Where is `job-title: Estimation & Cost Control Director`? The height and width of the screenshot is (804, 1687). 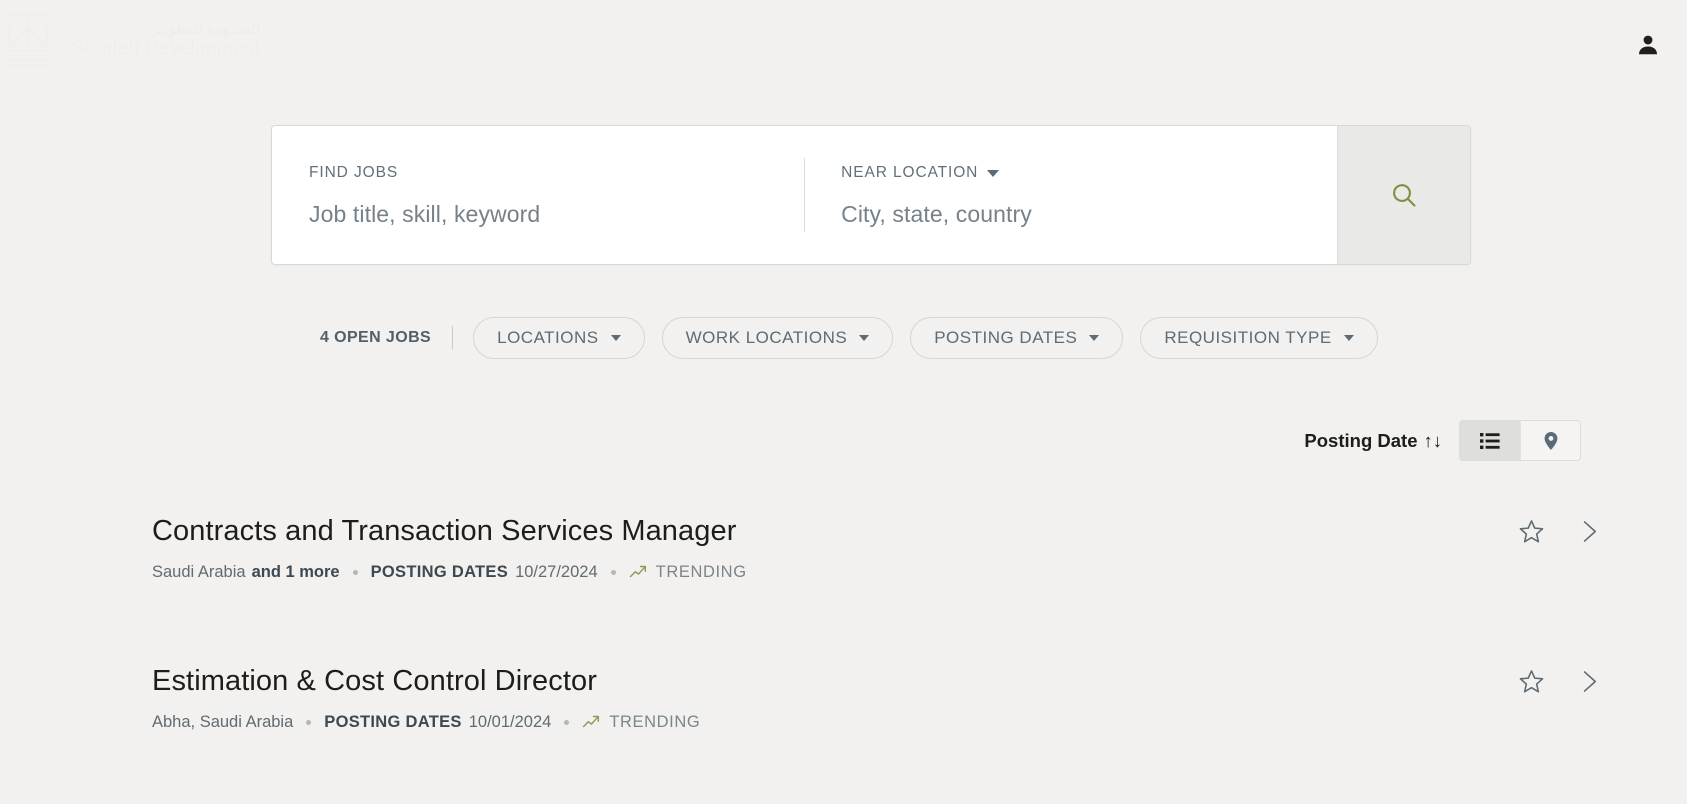
job-title: Estimation & Cost Control Director is located at coordinates (877, 681).